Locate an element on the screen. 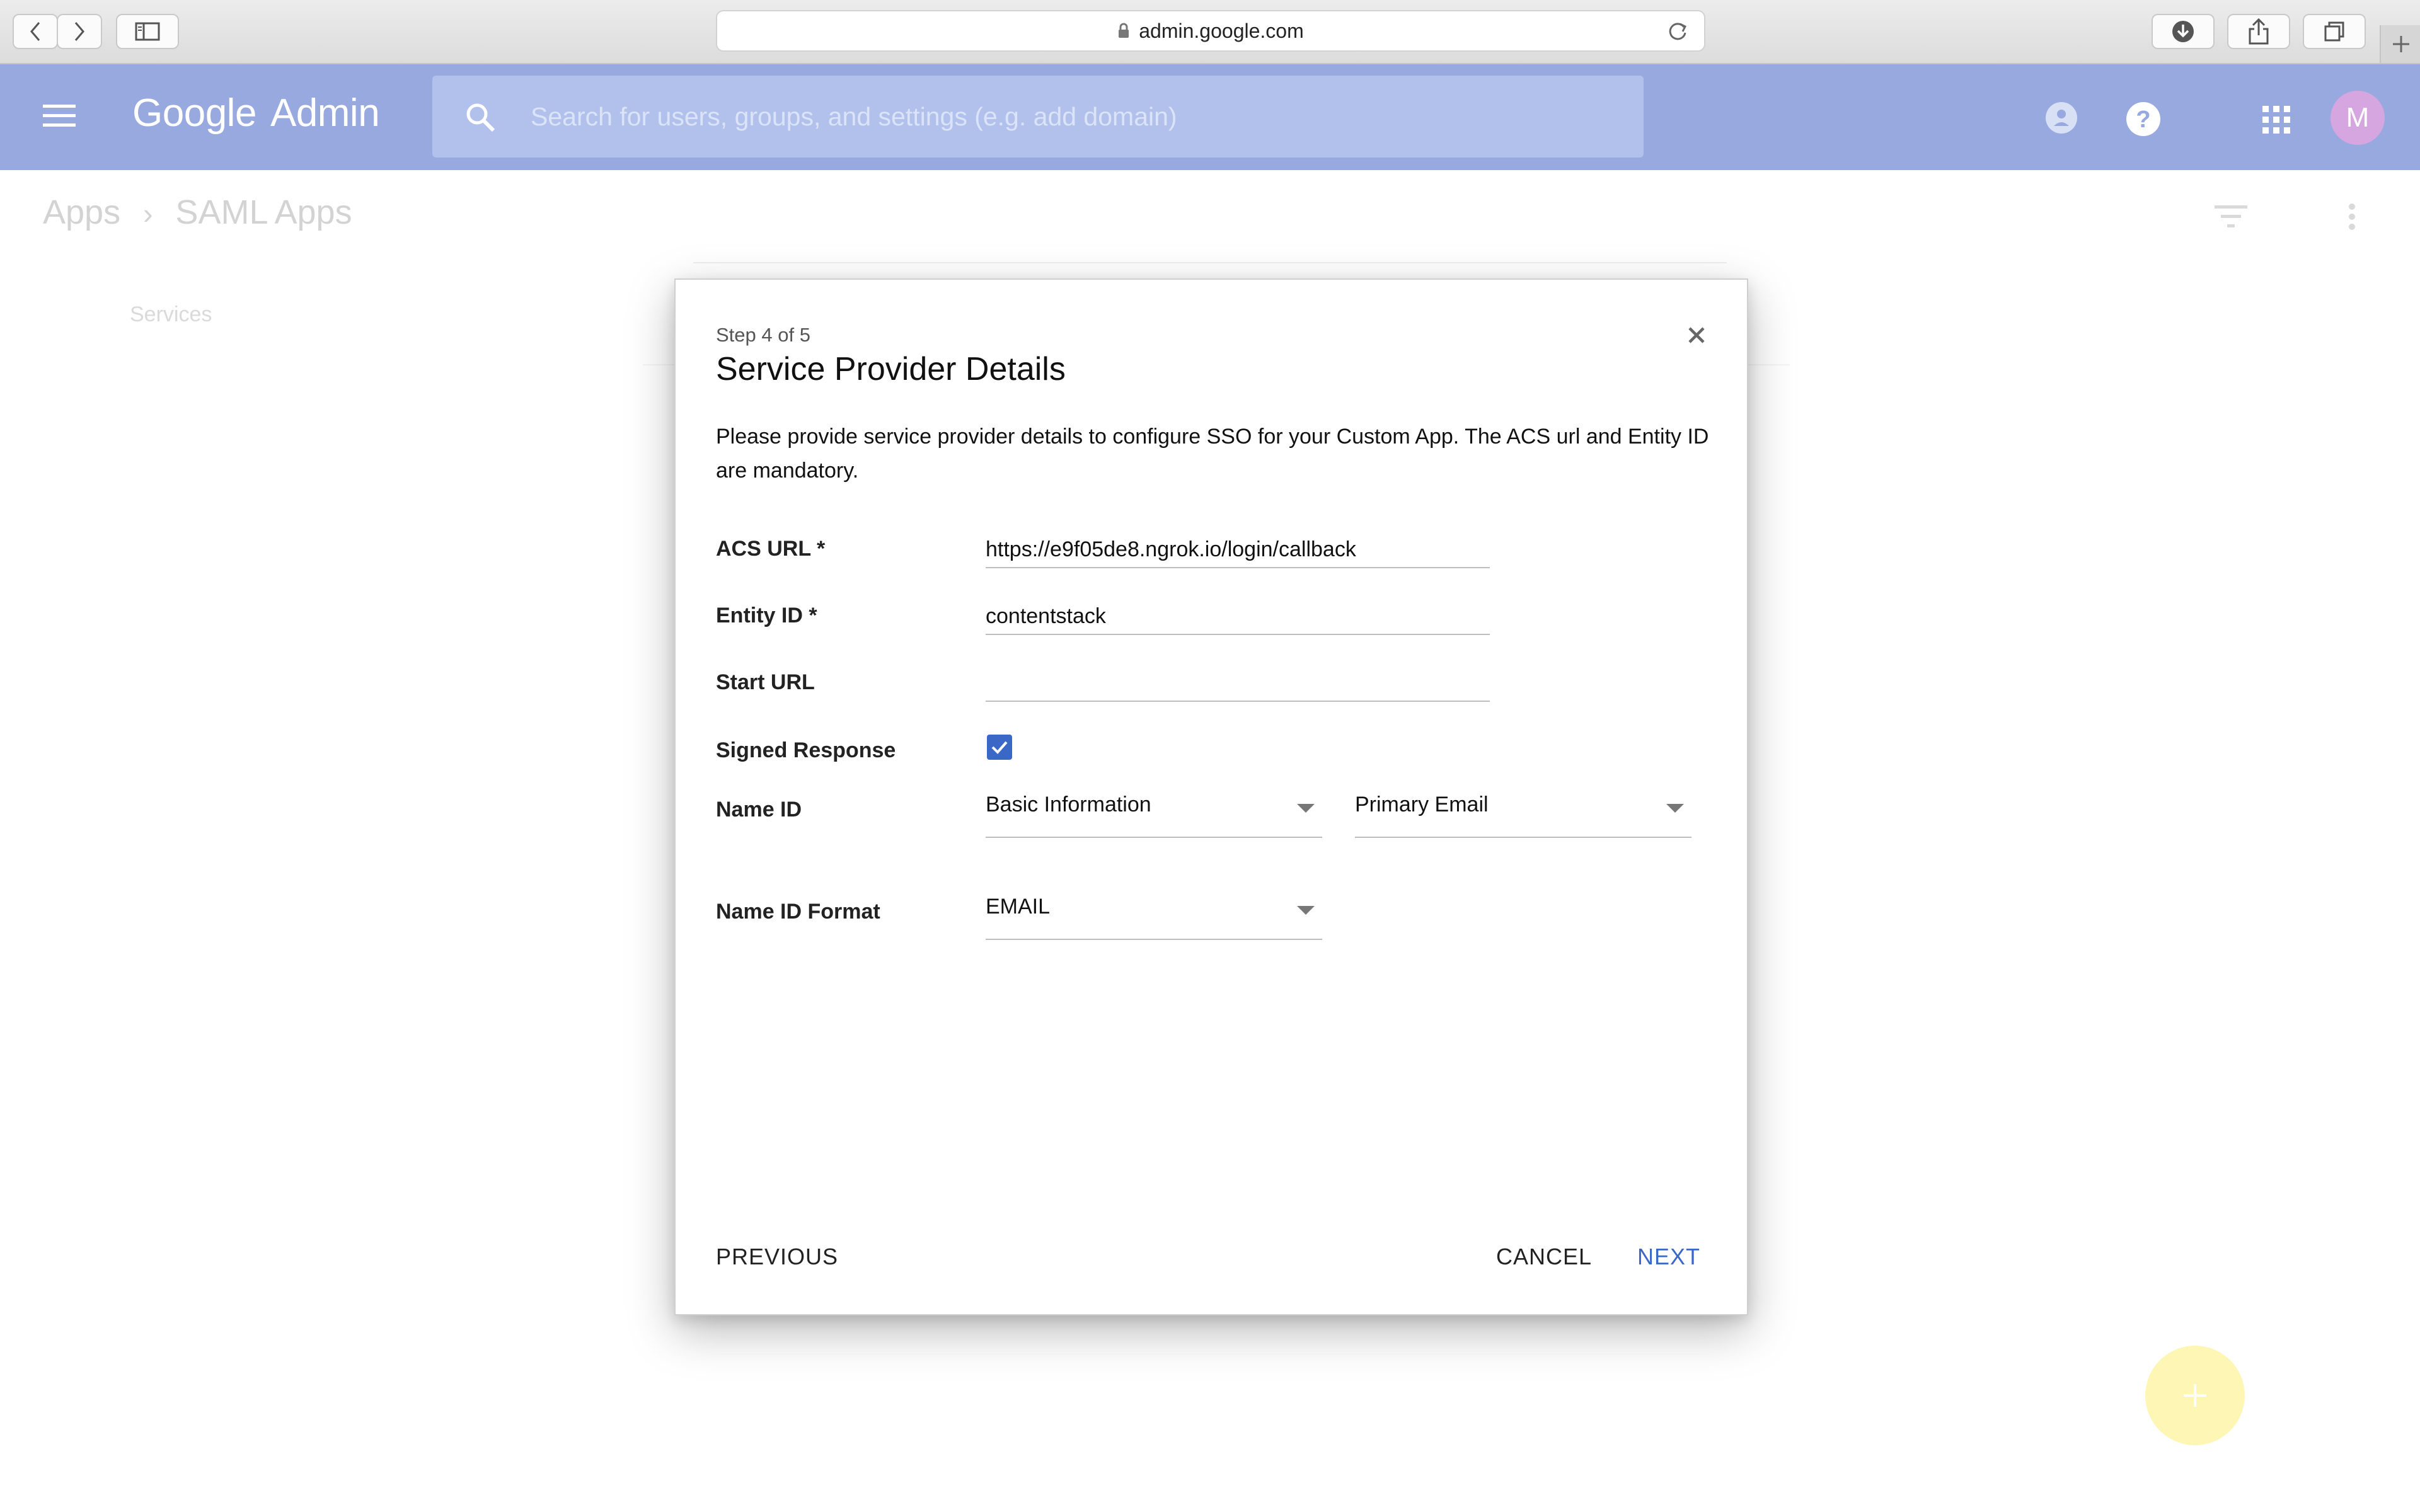 The image size is (2420, 1512). close-icon is located at coordinates (1697, 335).